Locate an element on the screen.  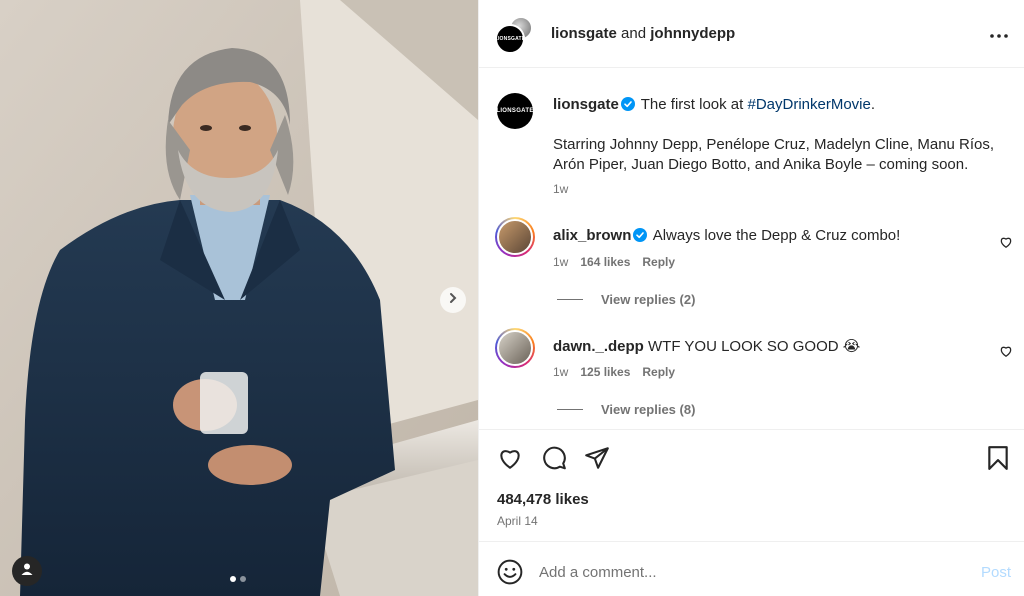
emoji-icon is located at coordinates (510, 572).